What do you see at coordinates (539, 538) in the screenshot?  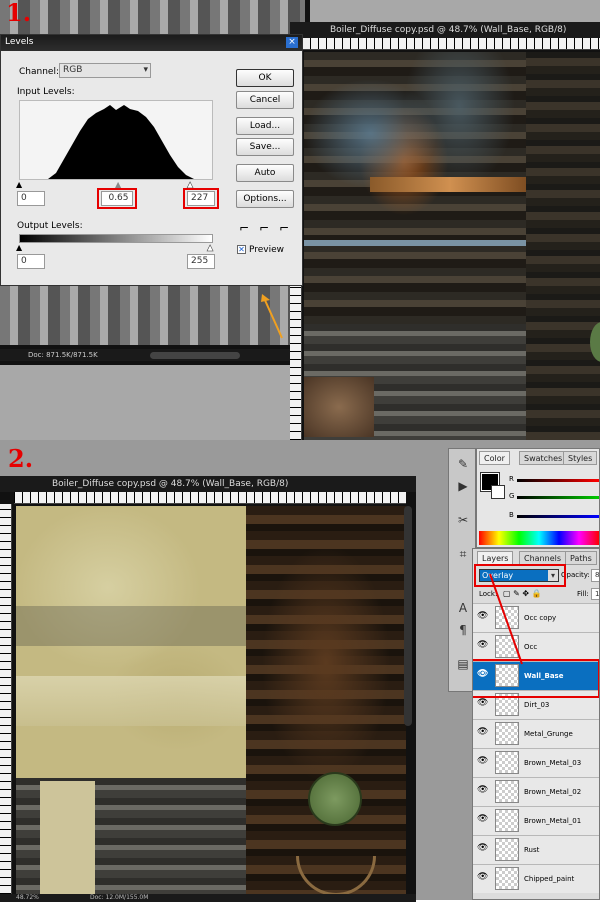 I see `color-spectrum` at bounding box center [539, 538].